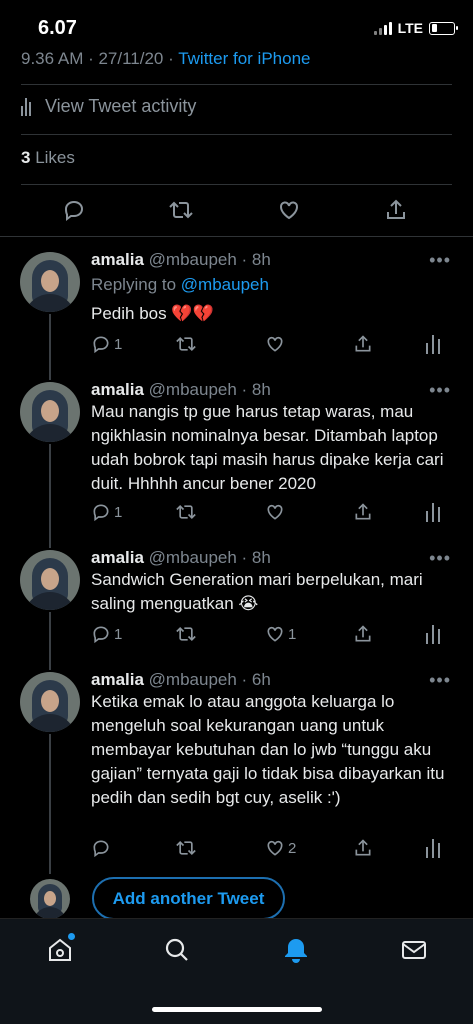  I want to click on tweet-actions: 1 1, so click(271, 634).